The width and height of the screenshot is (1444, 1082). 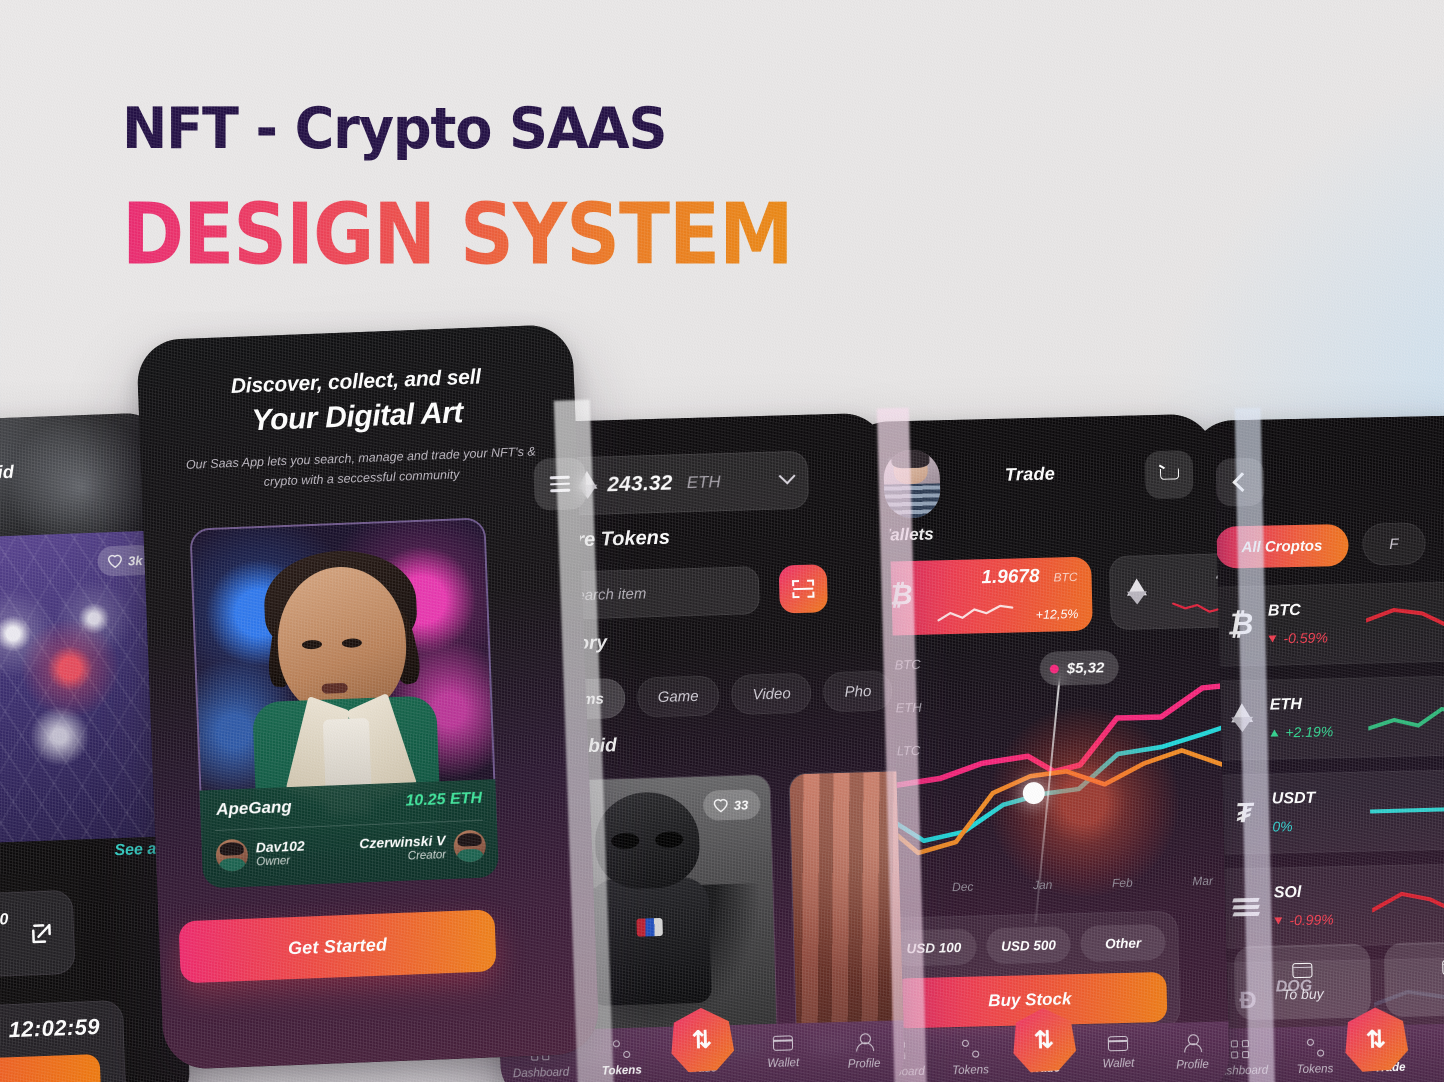 What do you see at coordinates (1085, 667) in the screenshot?
I see `tooltip-value: $5,32` at bounding box center [1085, 667].